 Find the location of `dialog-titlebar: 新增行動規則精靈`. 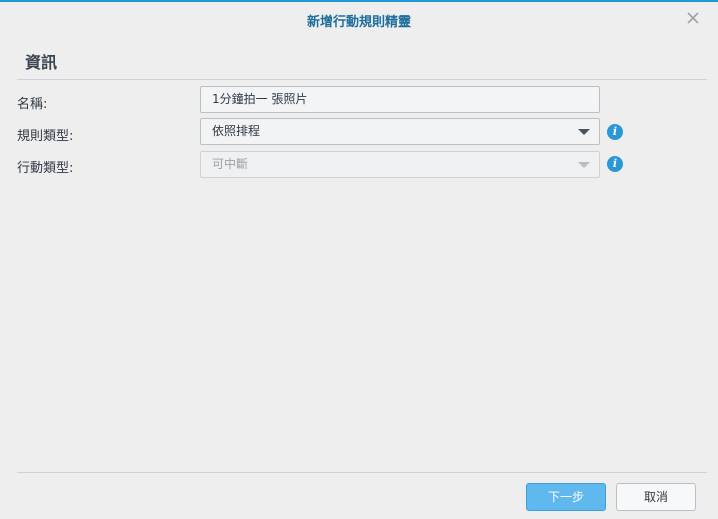

dialog-titlebar: 新增行動規則精靈 is located at coordinates (359, 19).